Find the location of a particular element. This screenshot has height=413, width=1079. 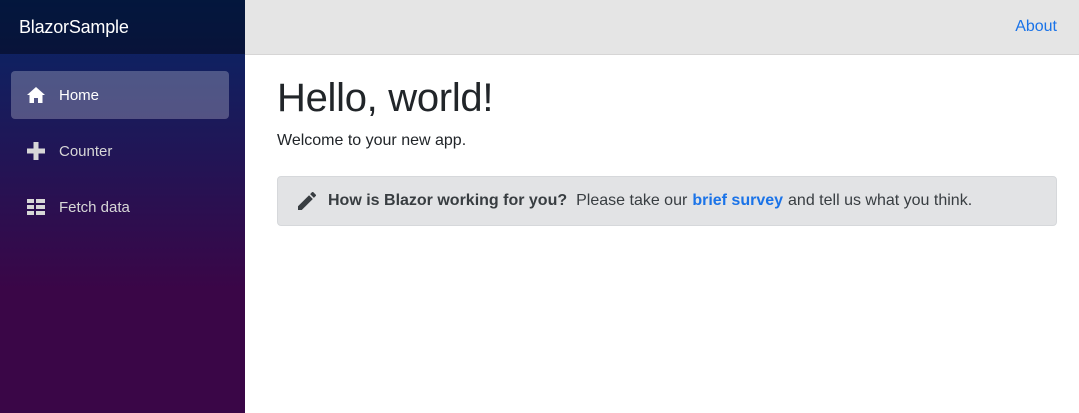

brand-link: BlazorSample is located at coordinates (74, 27).